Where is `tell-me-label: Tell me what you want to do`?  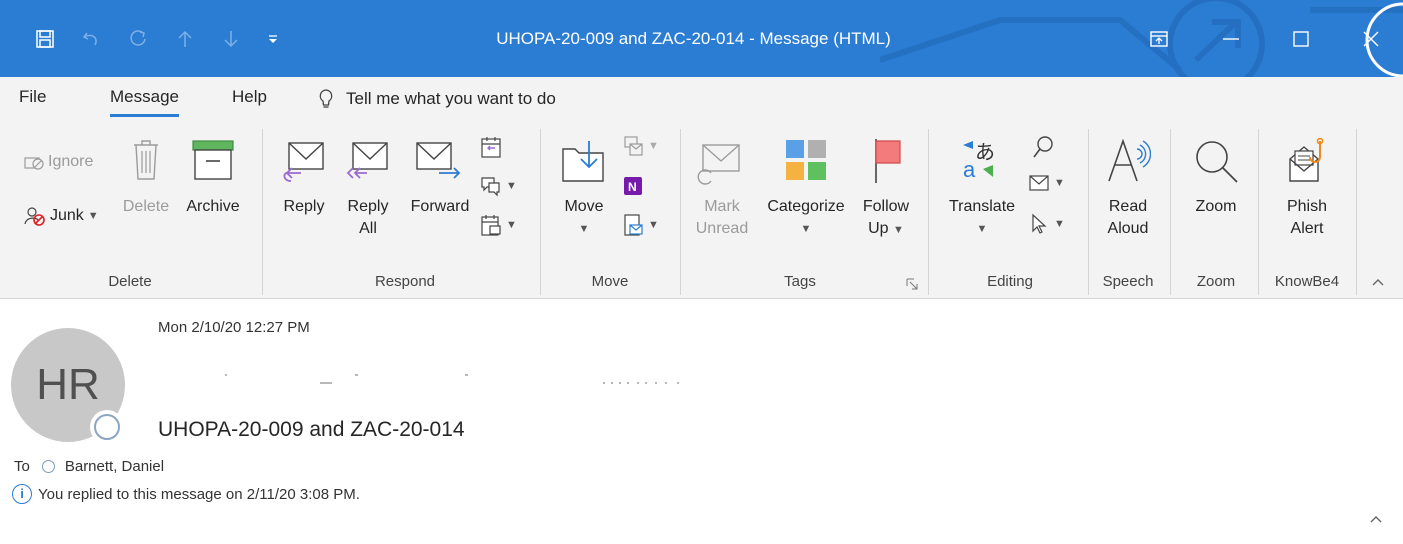
tell-me-label: Tell me what you want to do is located at coordinates (451, 98).